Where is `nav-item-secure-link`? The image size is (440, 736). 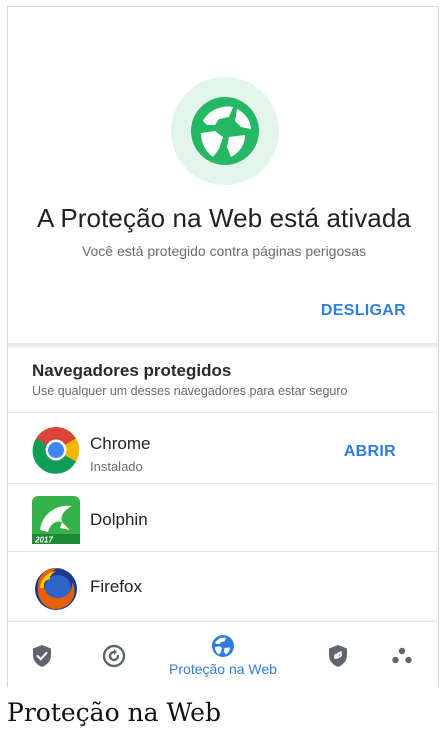
nav-item-secure-link is located at coordinates (338, 654).